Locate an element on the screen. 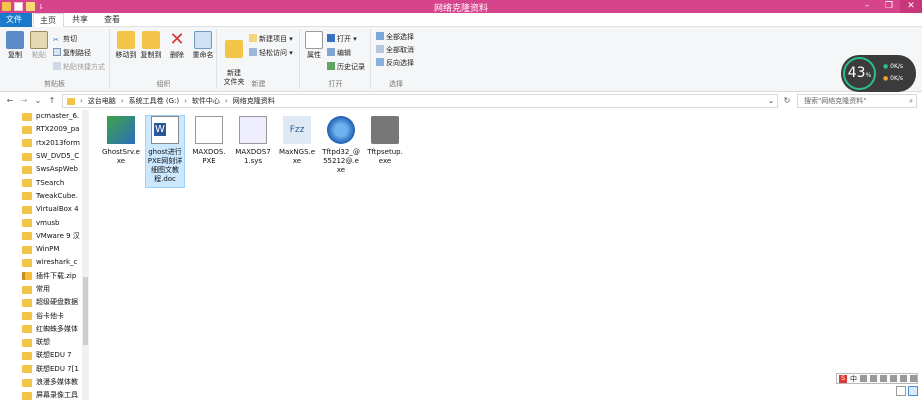 This screenshot has height=400, width=922. nav-item: VMware 9 汉 is located at coordinates (55, 236).